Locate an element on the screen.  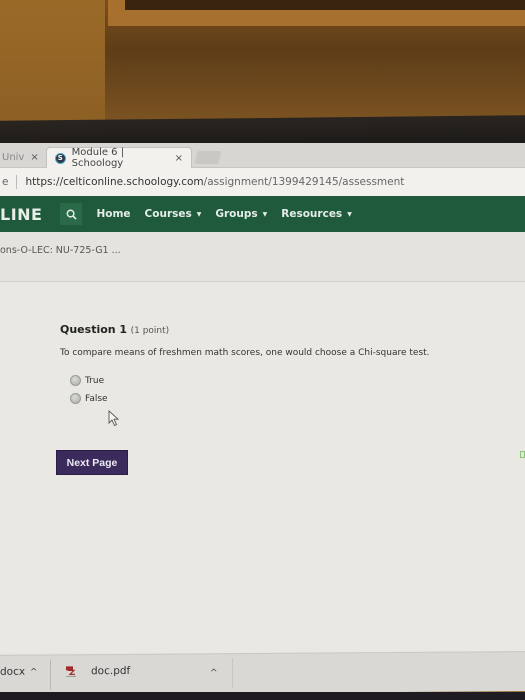
monitor-bottom-bezel is located at coordinates (262, 696).